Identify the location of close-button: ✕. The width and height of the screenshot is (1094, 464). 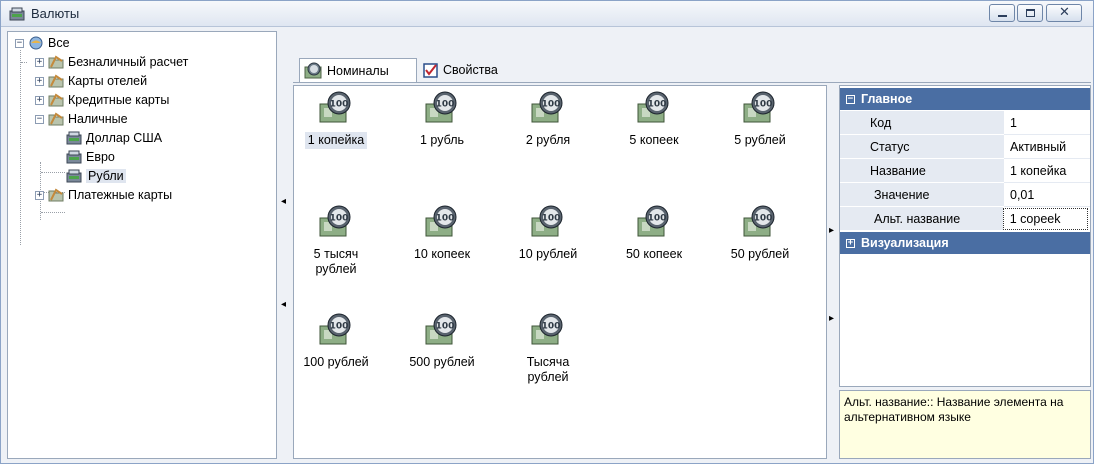
(1064, 13).